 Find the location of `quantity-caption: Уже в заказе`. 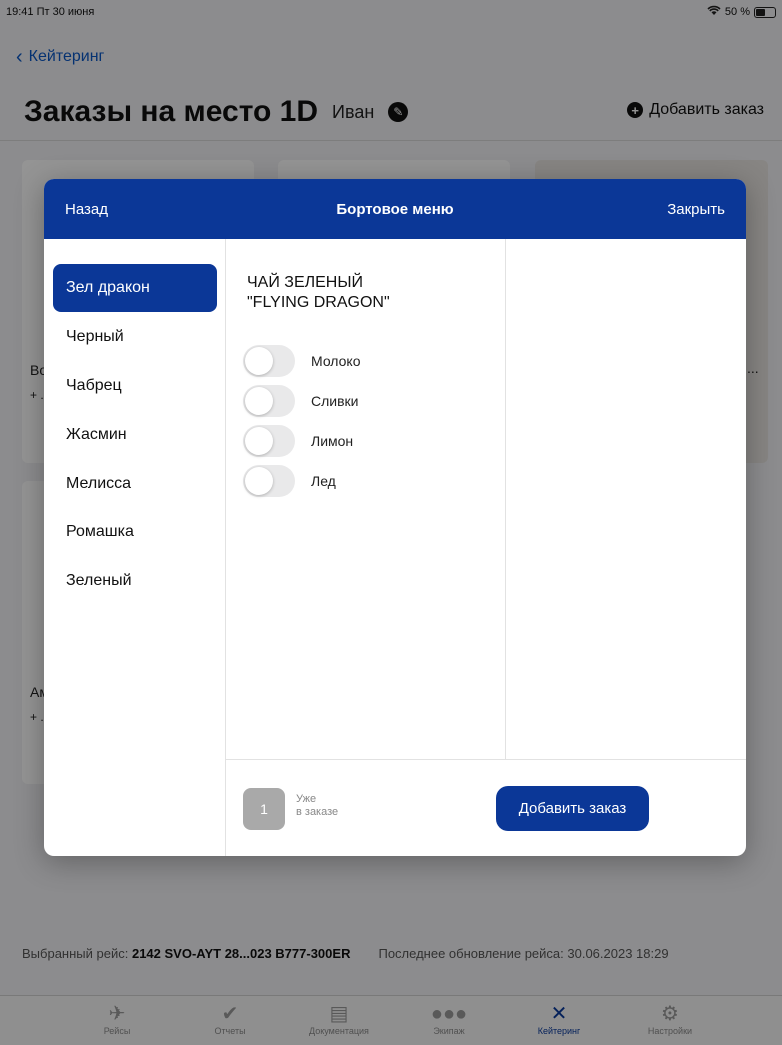

quantity-caption: Уже в заказе is located at coordinates (317, 806).